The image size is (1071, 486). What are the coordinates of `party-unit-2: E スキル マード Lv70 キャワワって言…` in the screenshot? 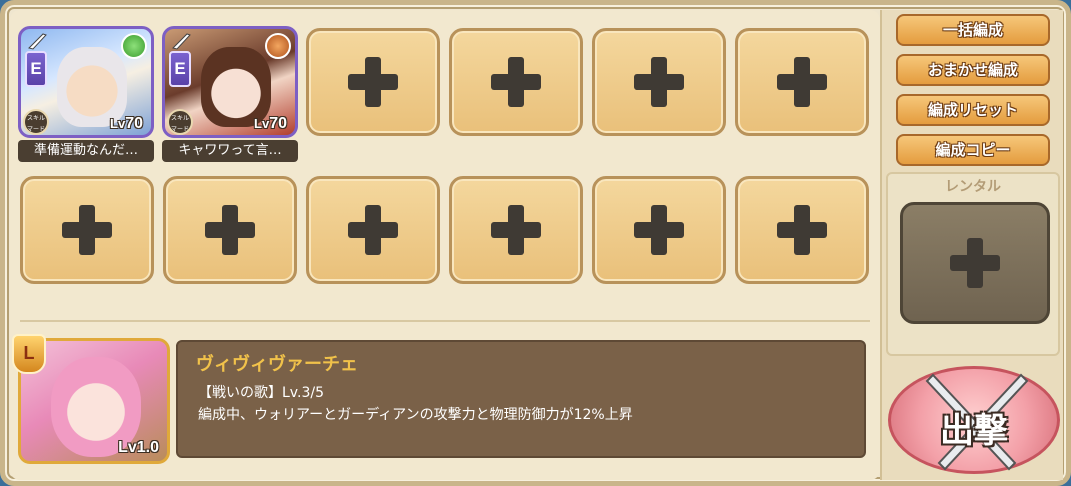 It's located at (230, 96).